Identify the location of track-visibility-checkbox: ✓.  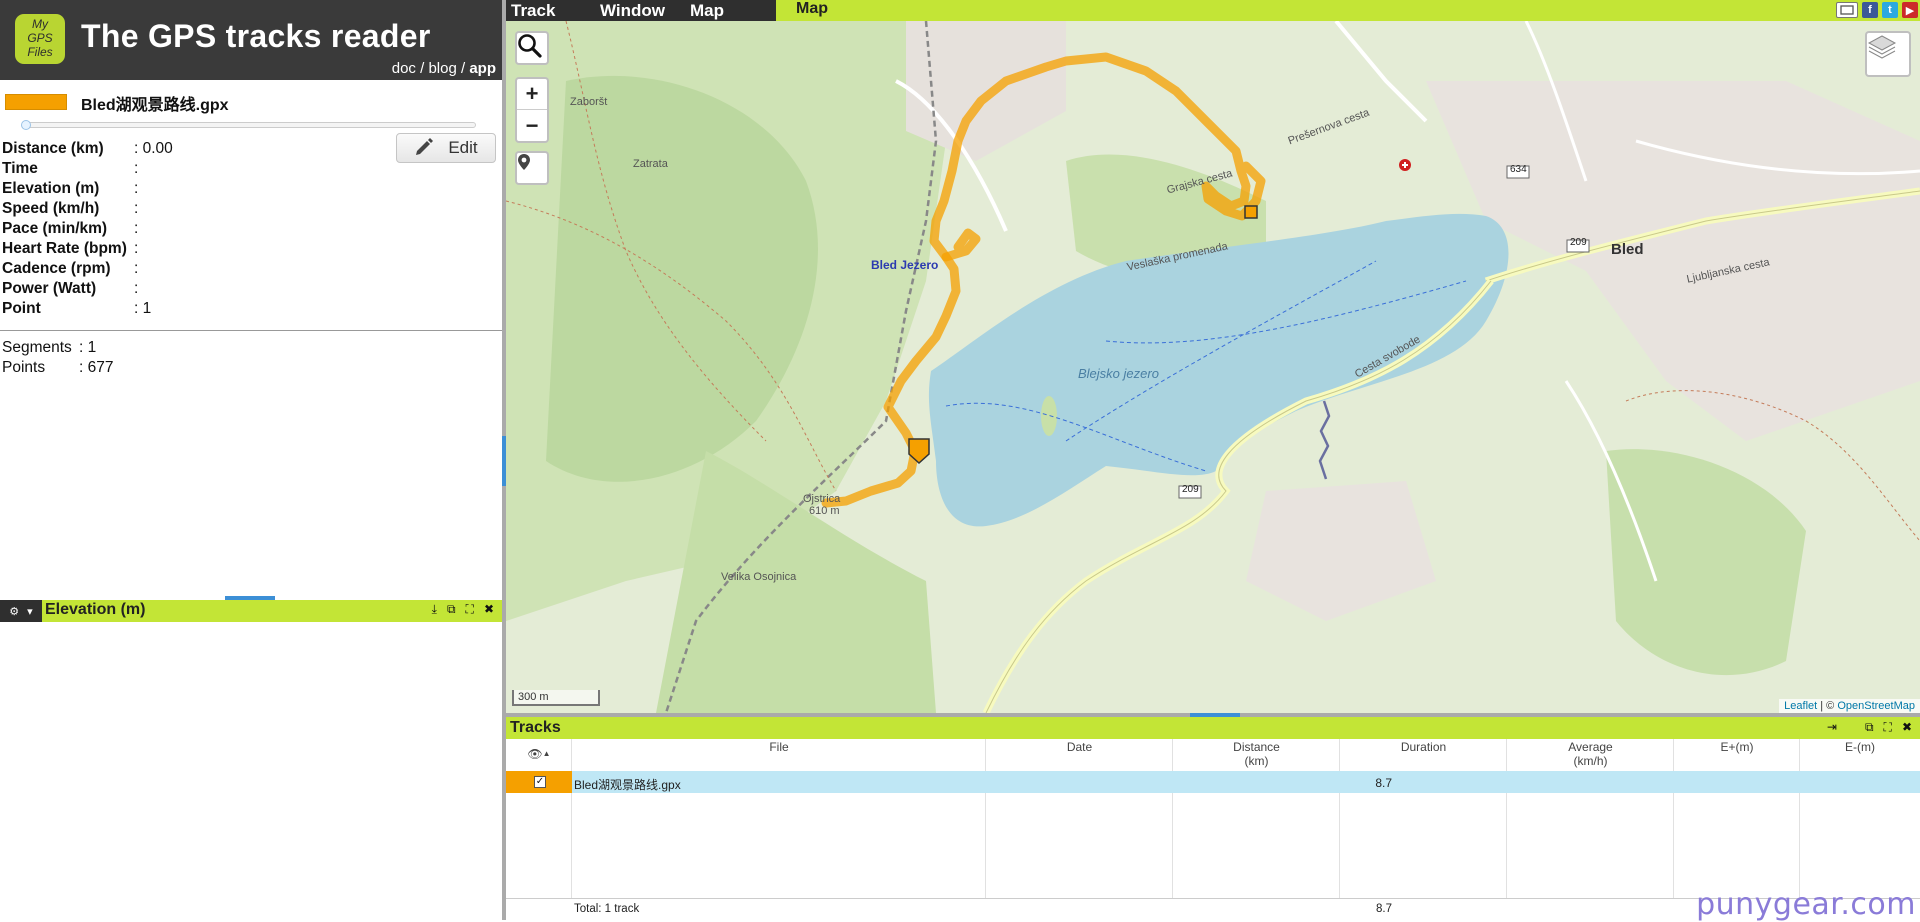
(540, 782).